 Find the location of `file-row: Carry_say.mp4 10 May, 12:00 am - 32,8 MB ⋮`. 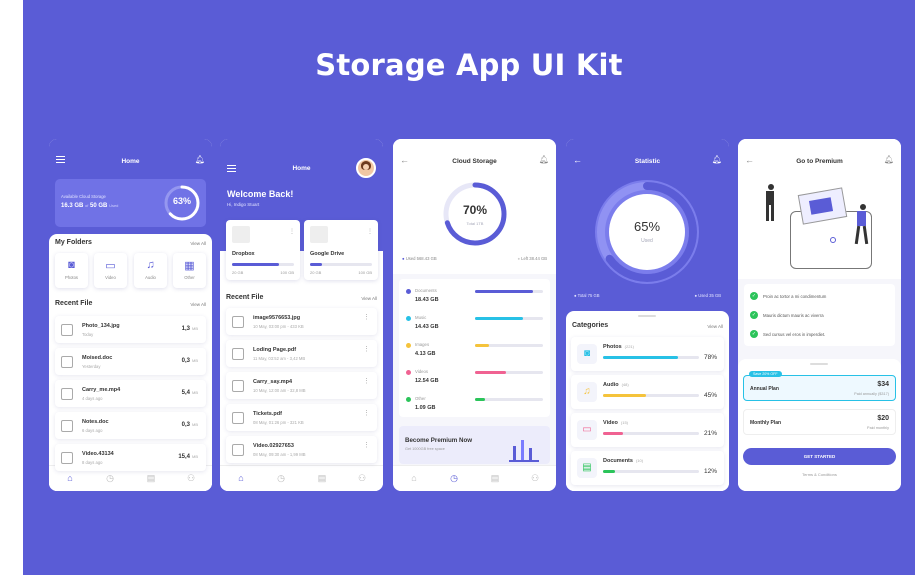

file-row: Carry_say.mp4 10 May, 12:00 am - 32,8 MB ⋮ is located at coordinates (301, 385).